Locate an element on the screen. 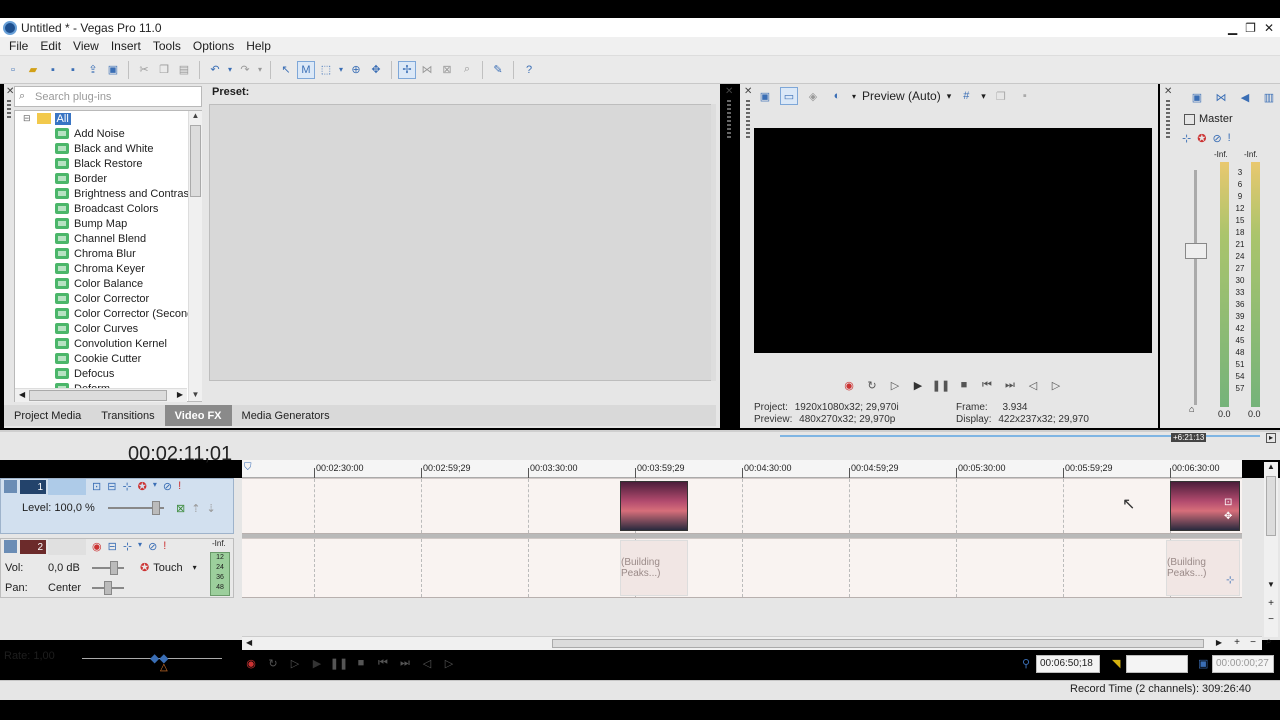  panel-grip is located at coordinates (9, 110).